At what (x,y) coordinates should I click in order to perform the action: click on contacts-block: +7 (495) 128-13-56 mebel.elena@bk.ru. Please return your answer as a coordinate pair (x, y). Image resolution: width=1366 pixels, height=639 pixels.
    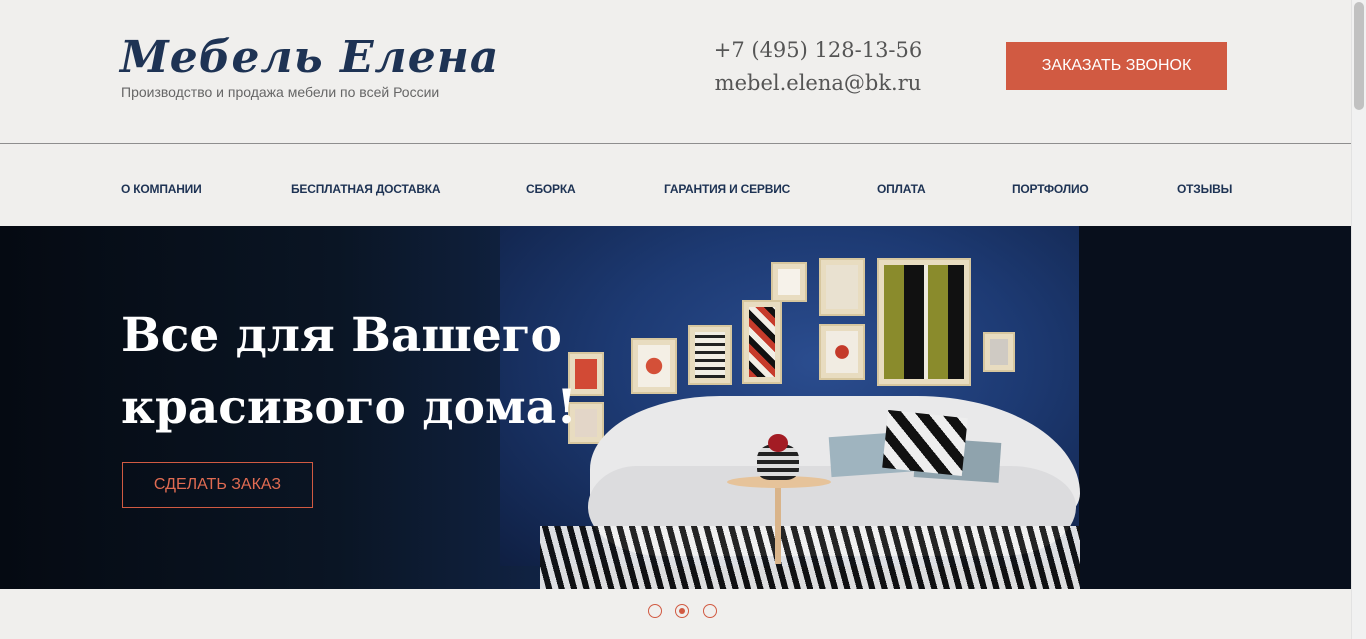
    Looking at the image, I should click on (818, 67).